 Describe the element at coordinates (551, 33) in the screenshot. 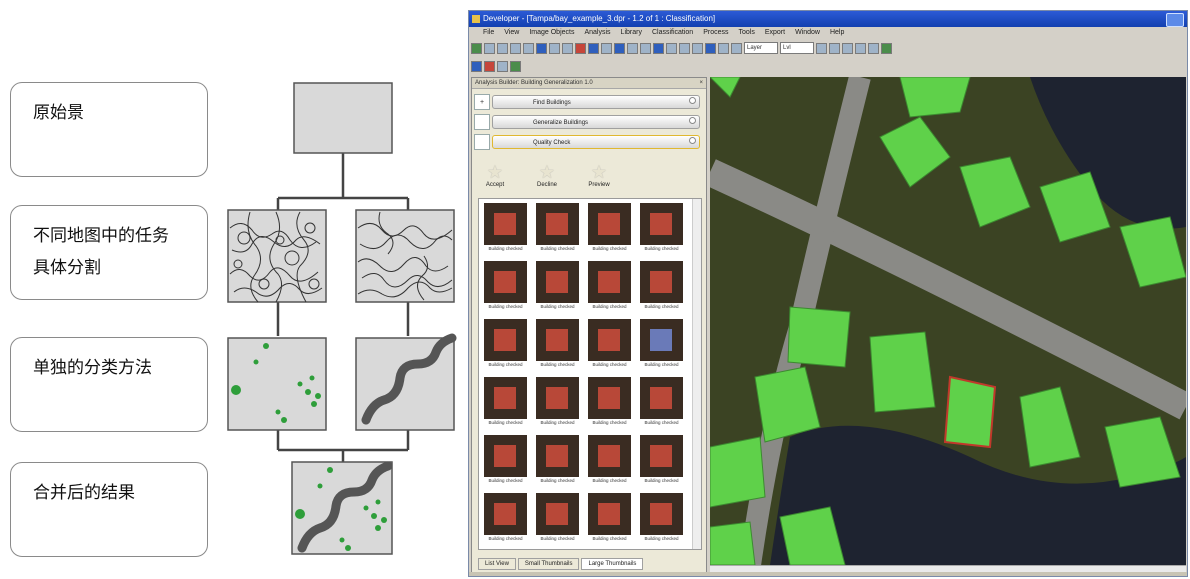

I see `menu-image-objects: Image Objects` at that location.